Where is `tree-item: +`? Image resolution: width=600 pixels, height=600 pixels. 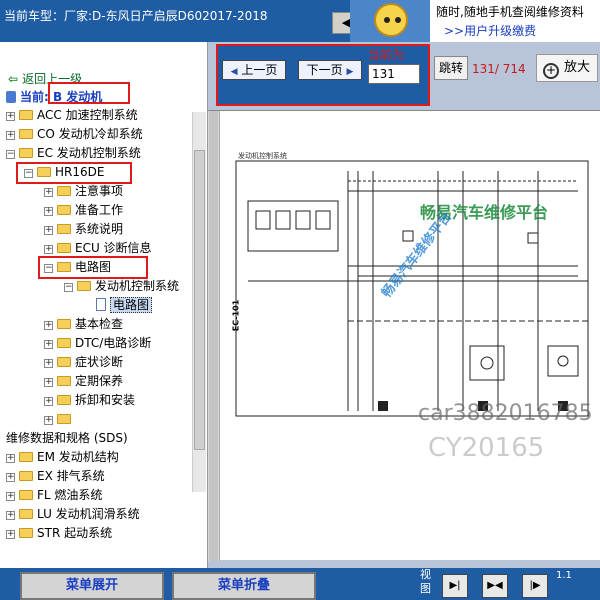 tree-item: + is located at coordinates (59, 419).